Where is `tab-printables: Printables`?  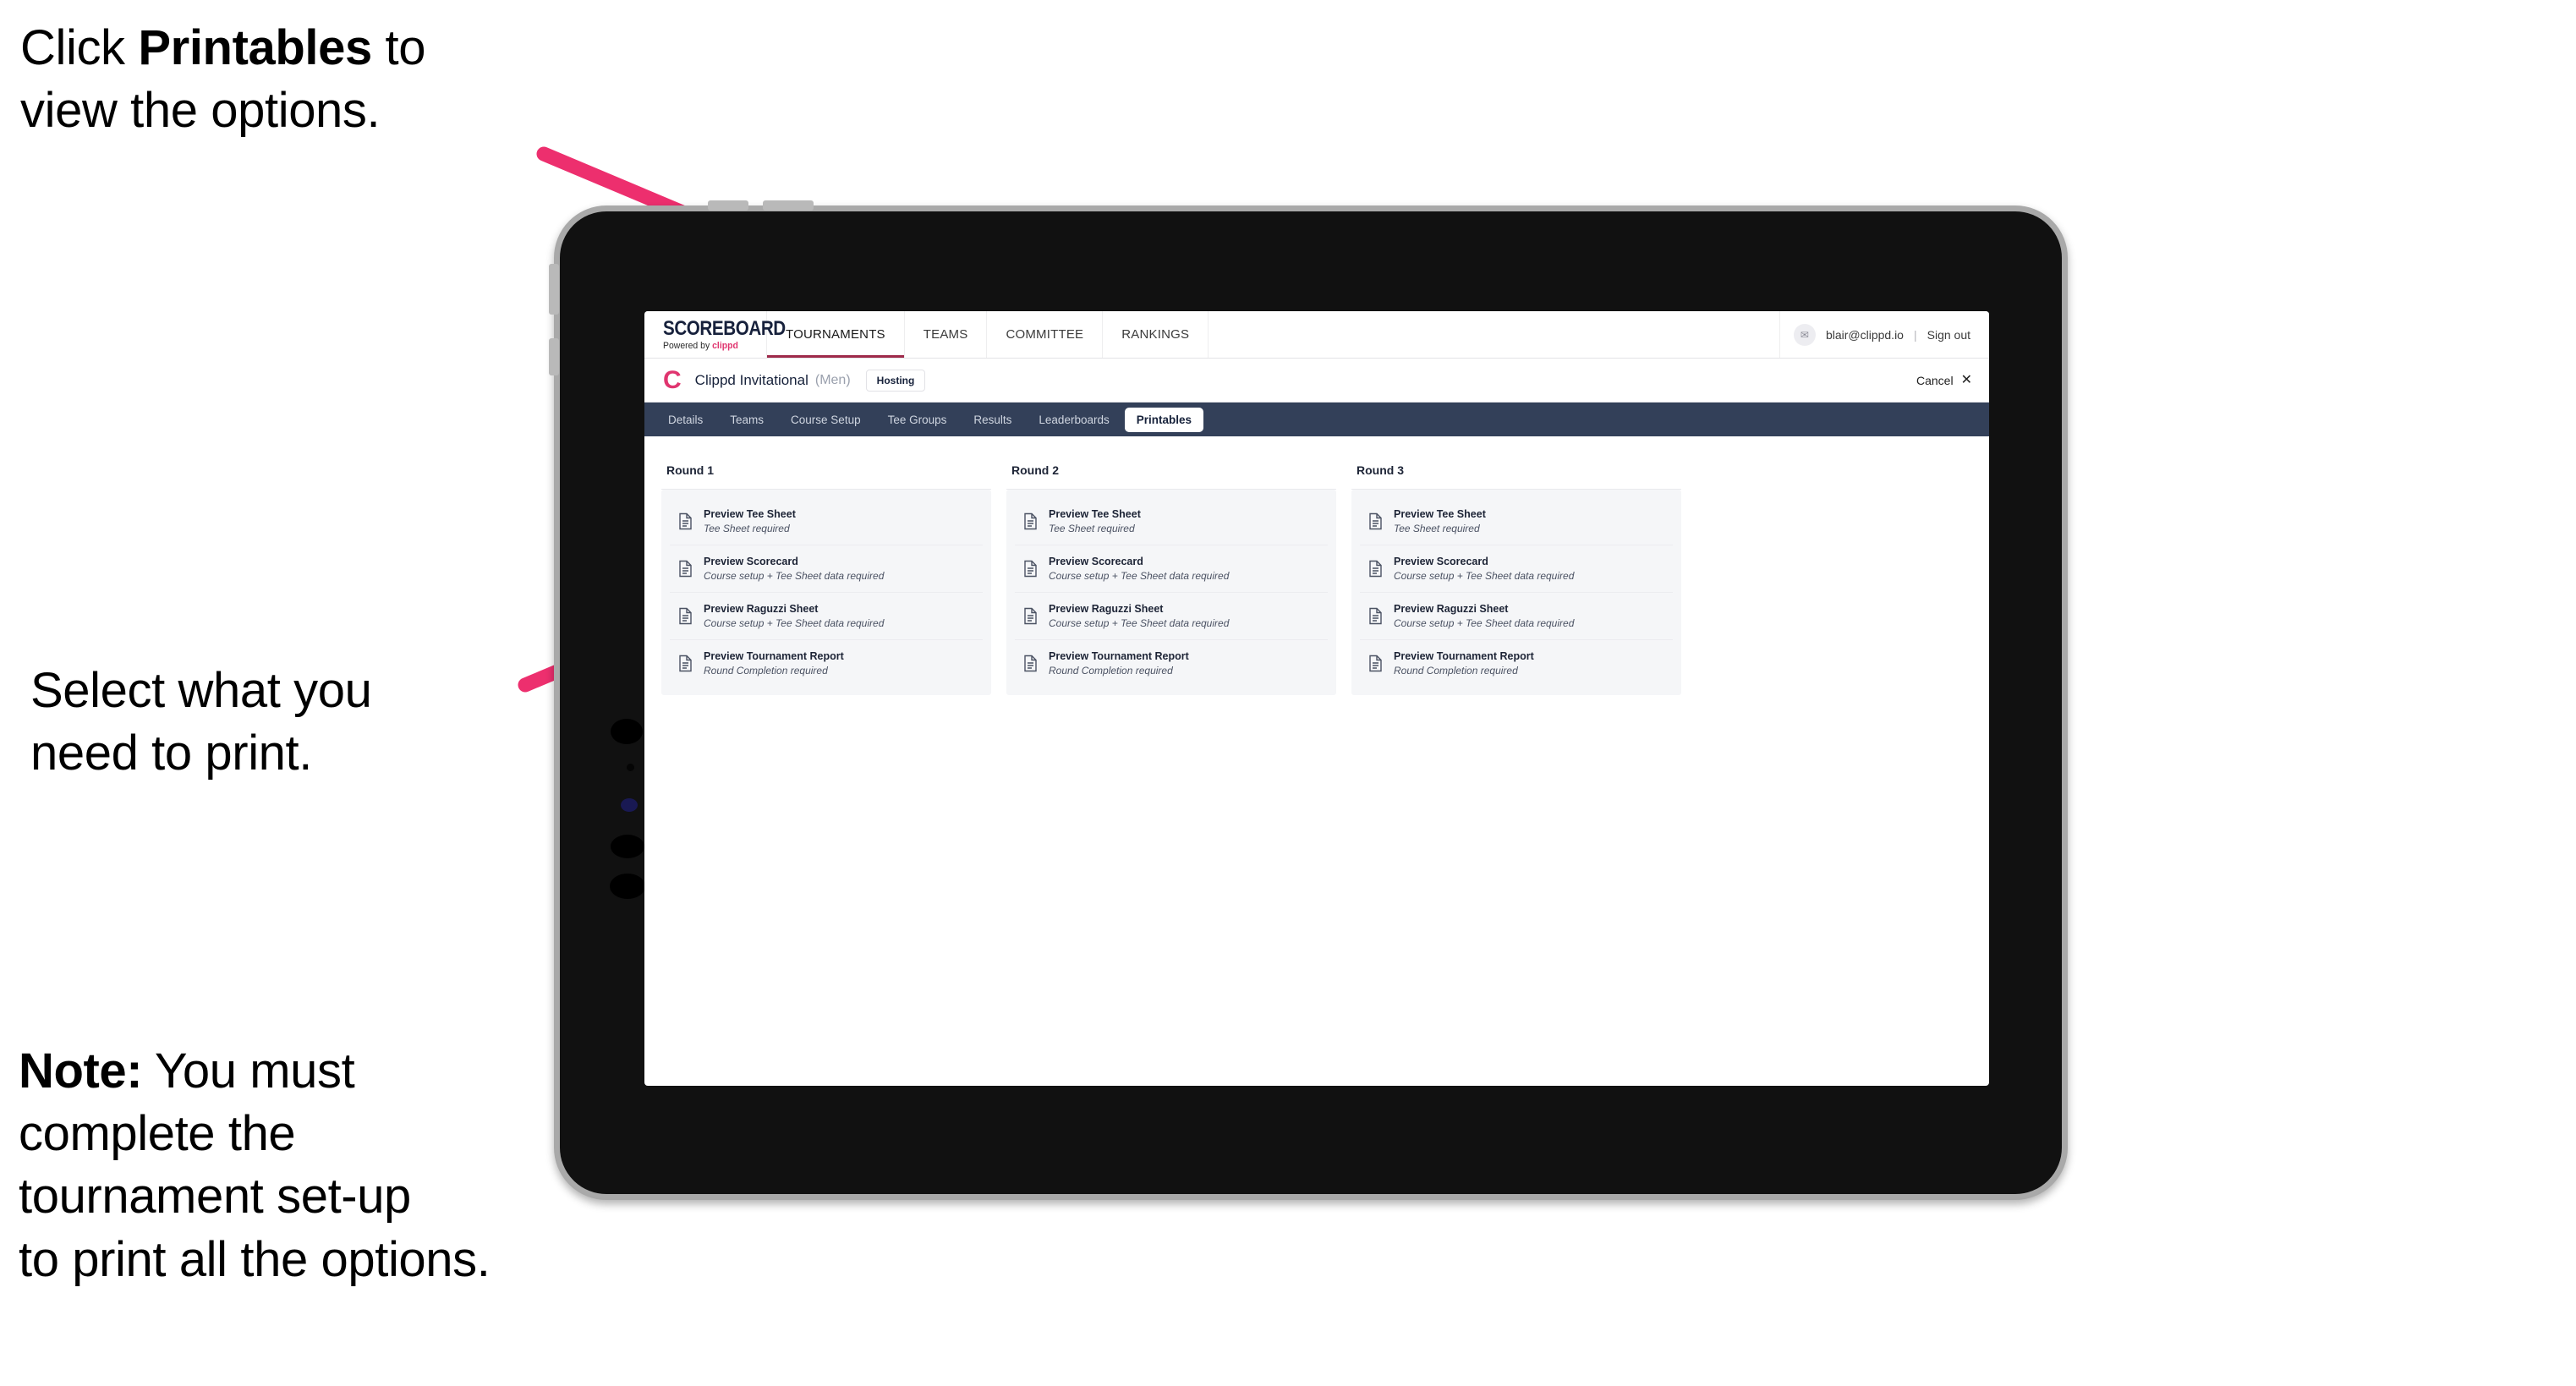
tab-printables: Printables is located at coordinates (1164, 419).